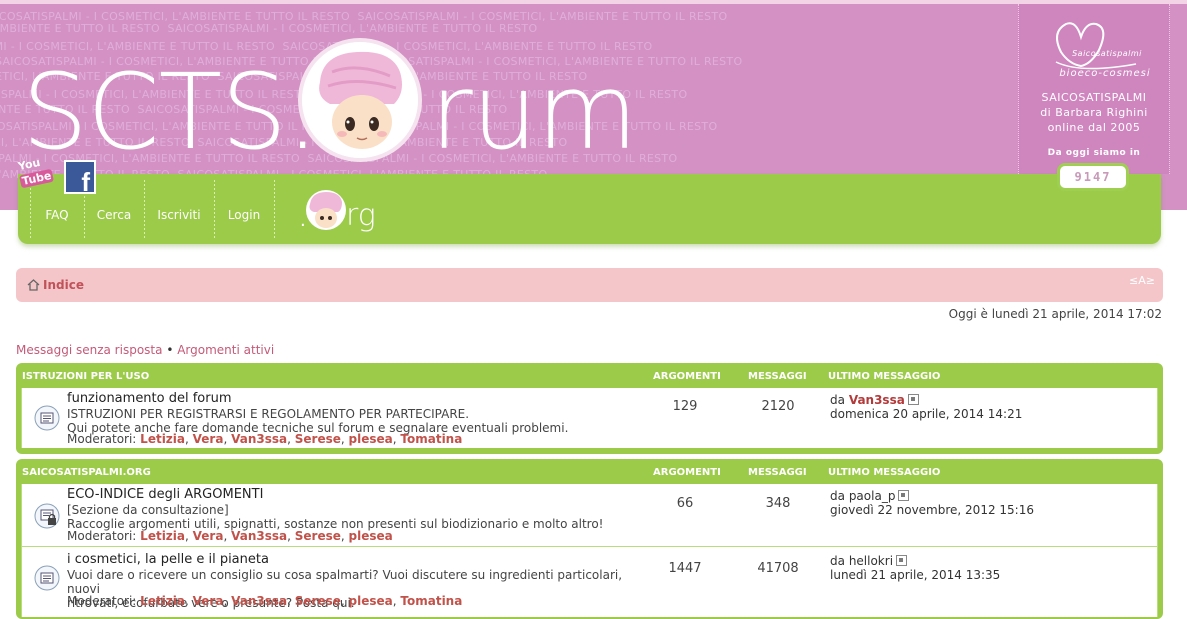  I want to click on home-icon, so click(33, 285).